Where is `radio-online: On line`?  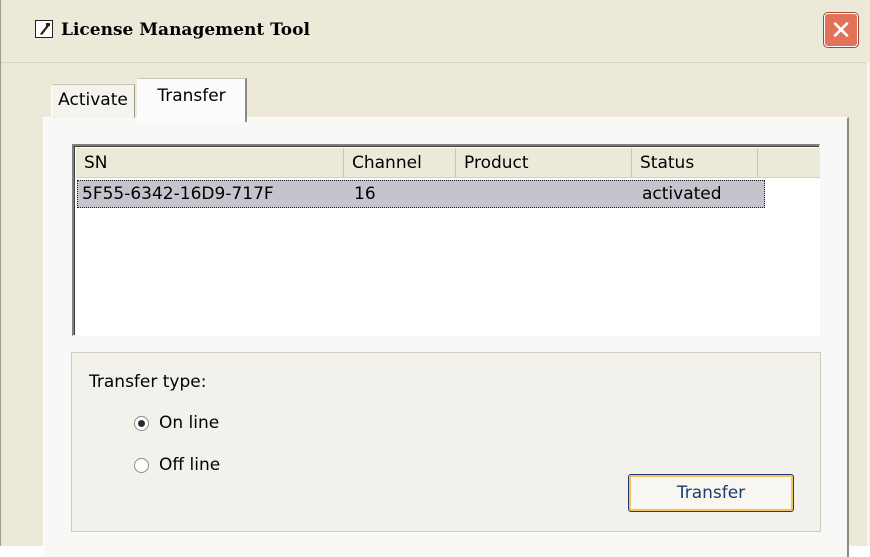
radio-online: On line is located at coordinates (176, 423).